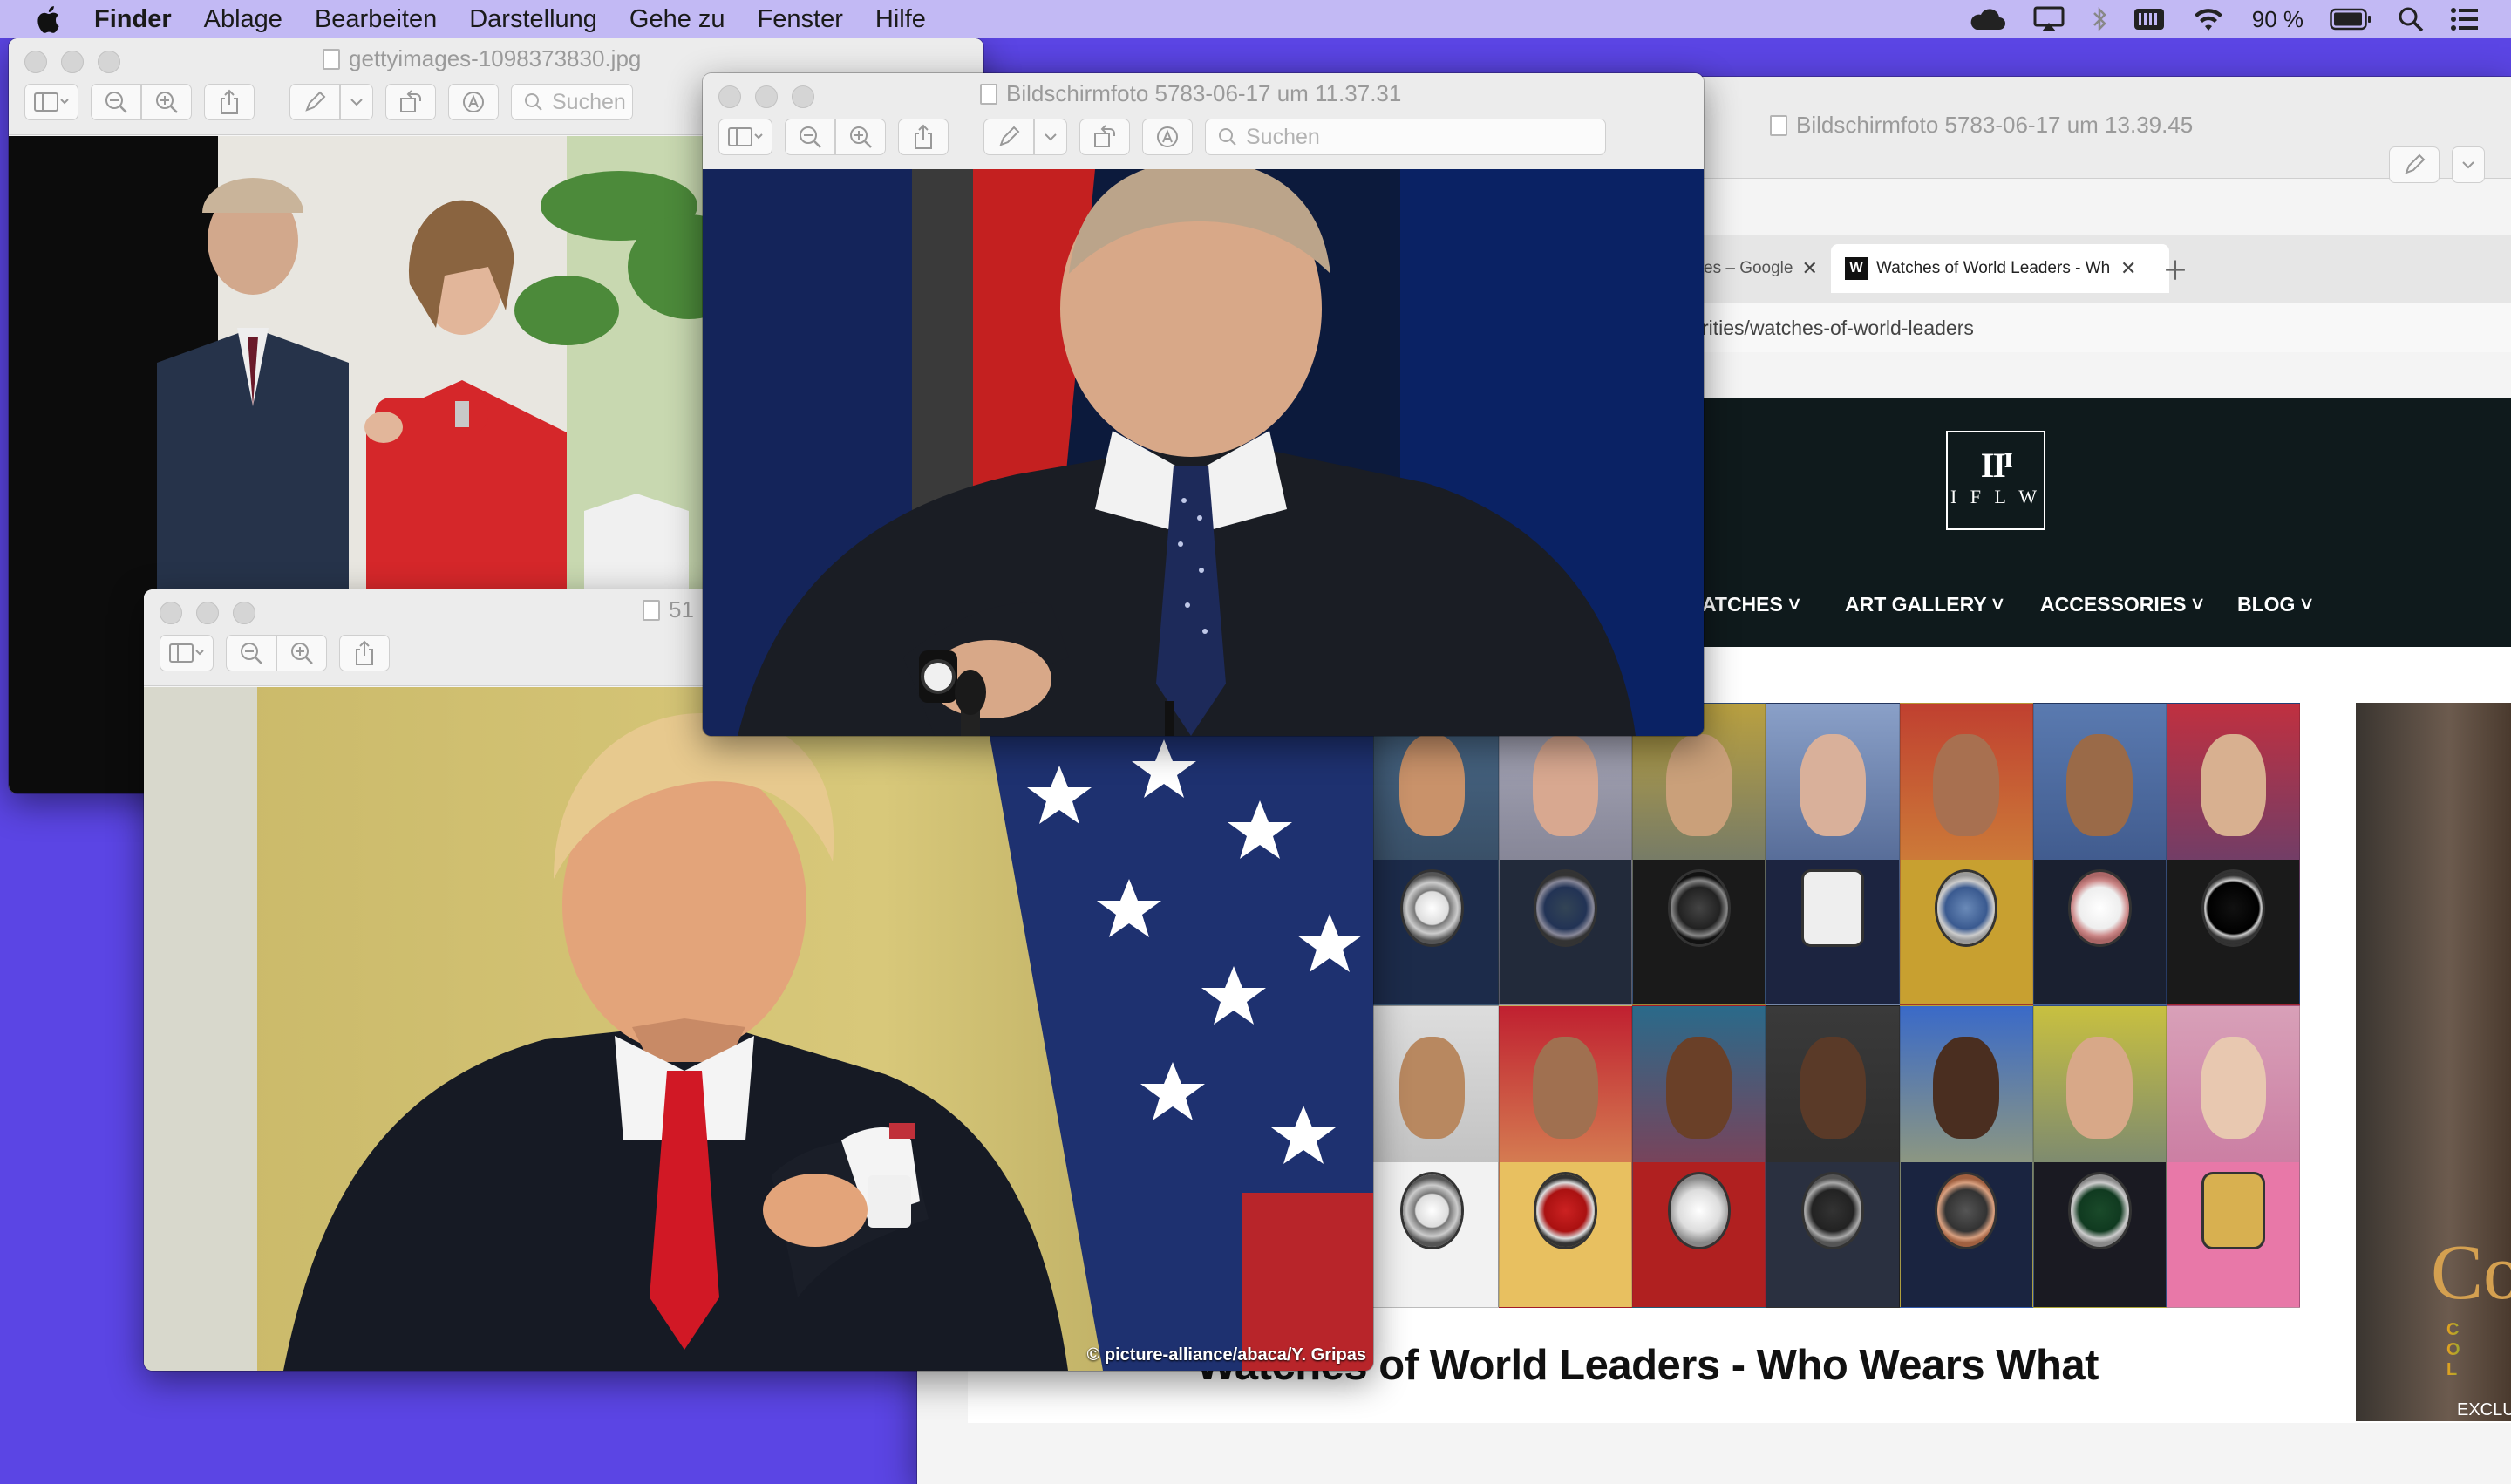 Image resolution: width=2511 pixels, height=1484 pixels. Describe the element at coordinates (589, 101) in the screenshot. I see `getty-search-placeholder: Suchen` at that location.